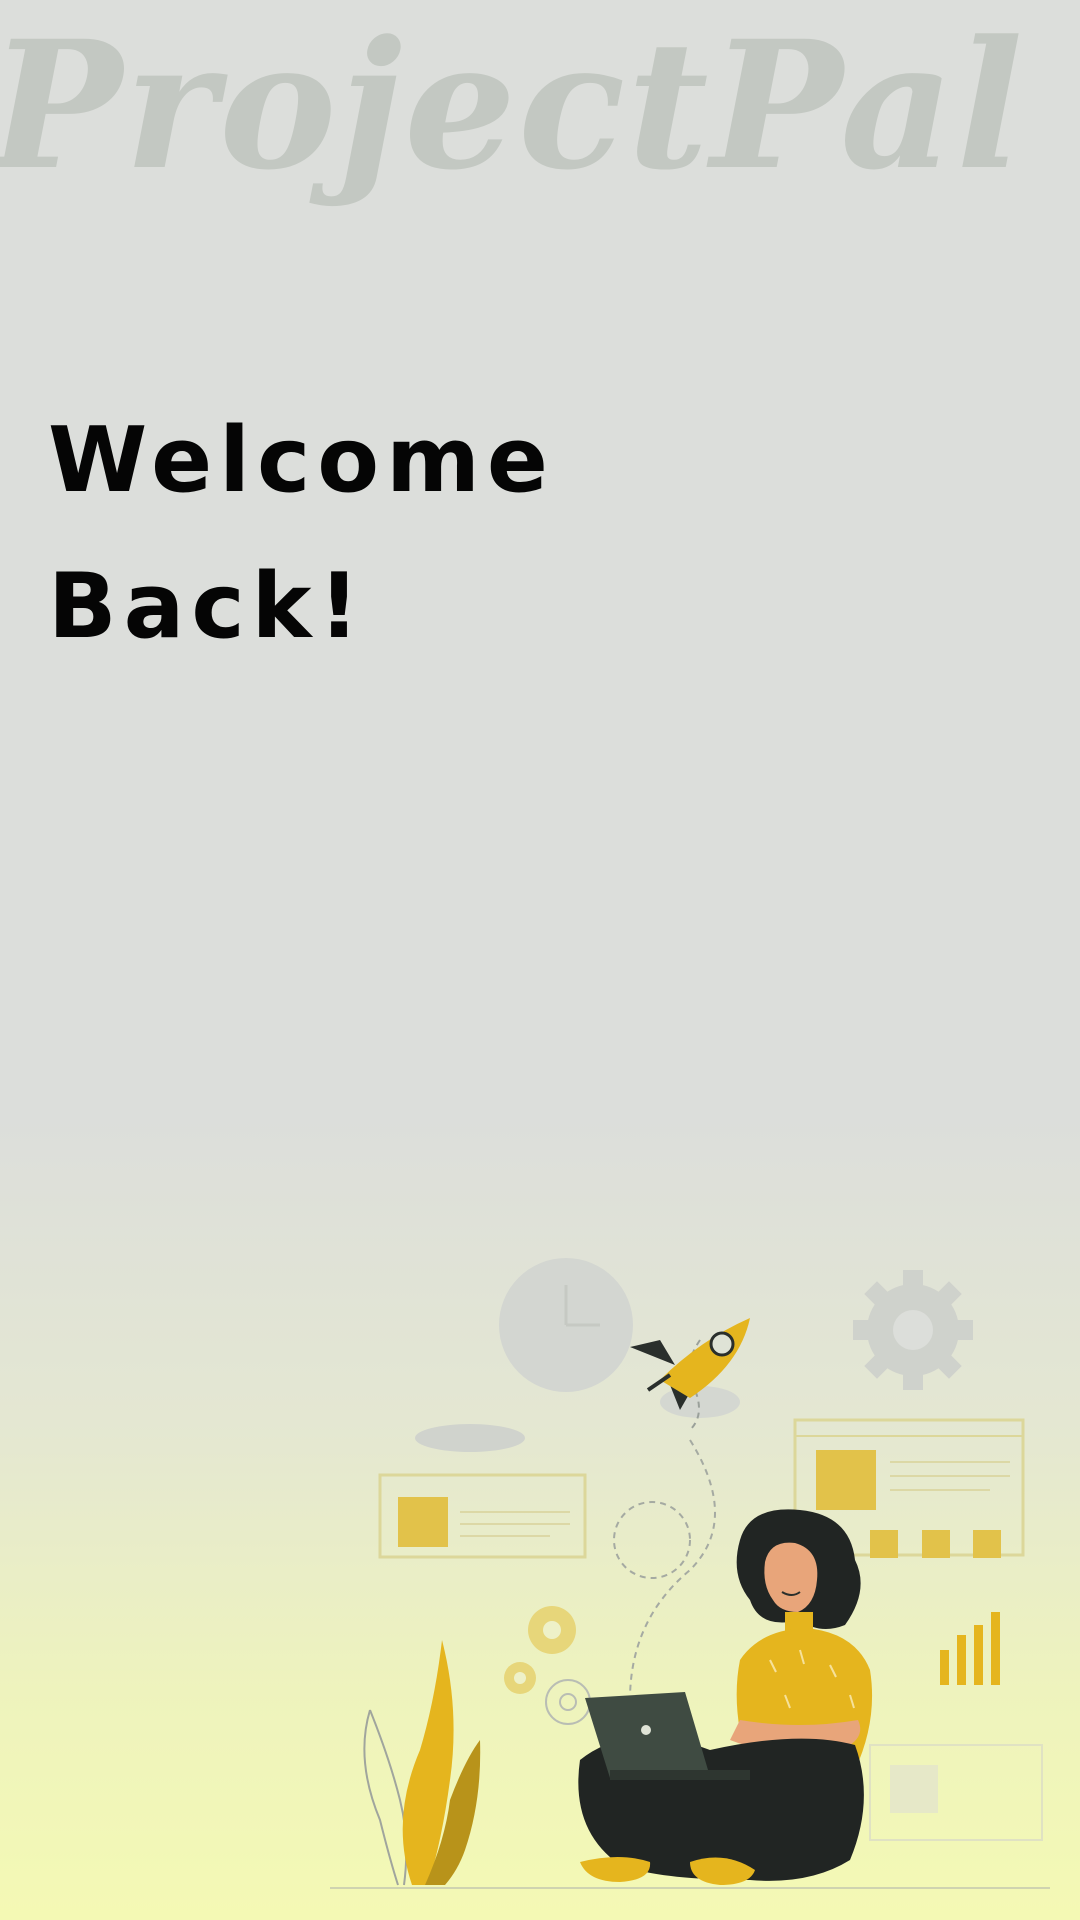  Describe the element at coordinates (301, 534) in the screenshot. I see `welcome-heading: Welcome Back!` at that location.